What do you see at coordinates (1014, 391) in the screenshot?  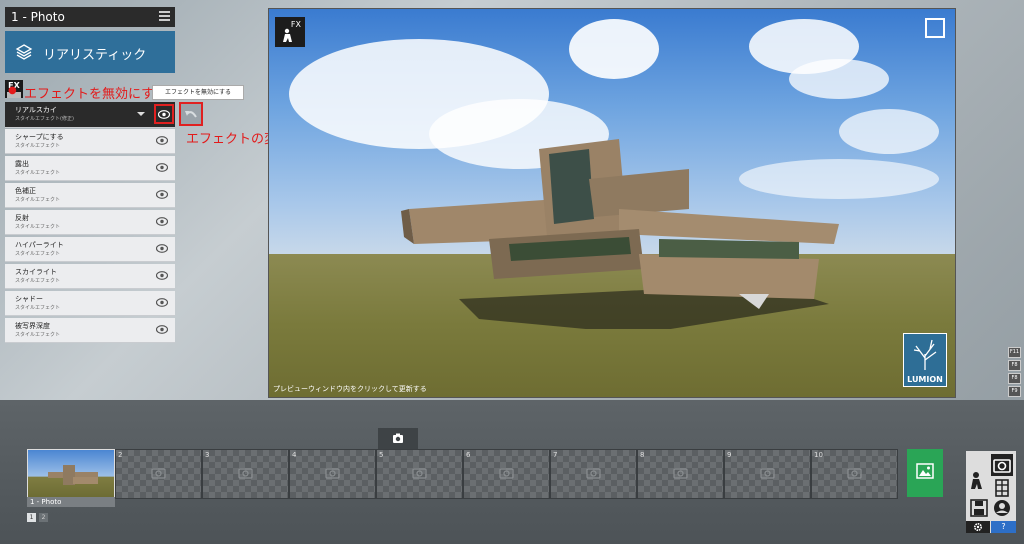 I see `side-button-4: F9` at bounding box center [1014, 391].